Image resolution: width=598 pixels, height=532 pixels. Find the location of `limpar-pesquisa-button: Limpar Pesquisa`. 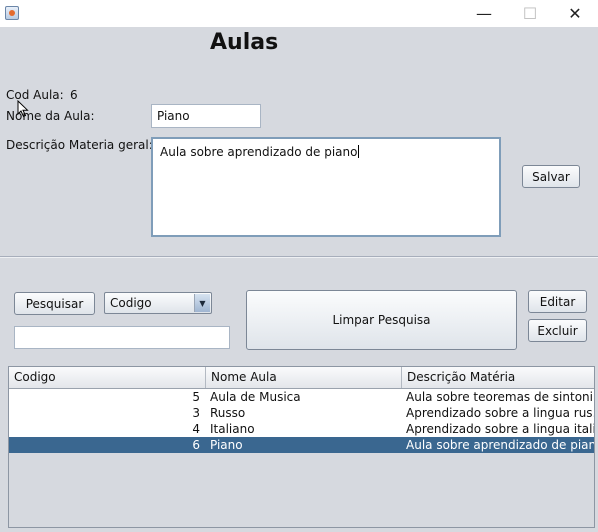

limpar-pesquisa-button: Limpar Pesquisa is located at coordinates (381, 320).